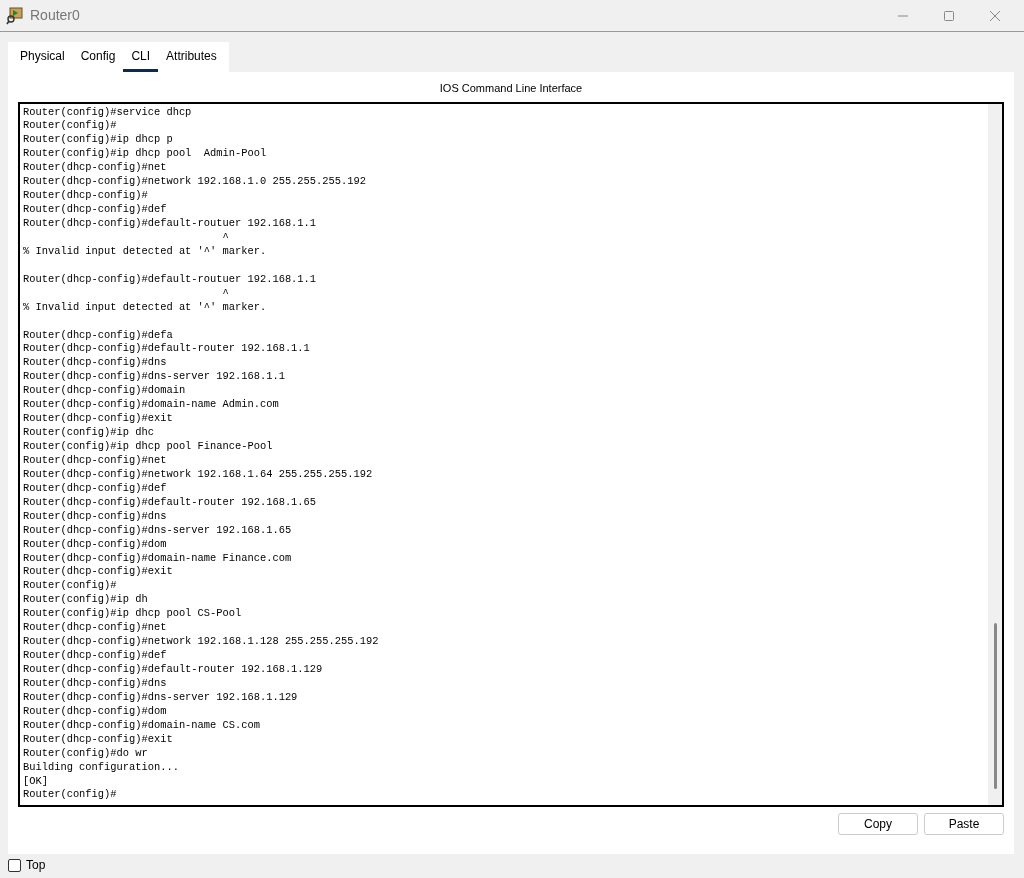  I want to click on terminal-line: Router(dhcp-config)#, so click(86, 196).